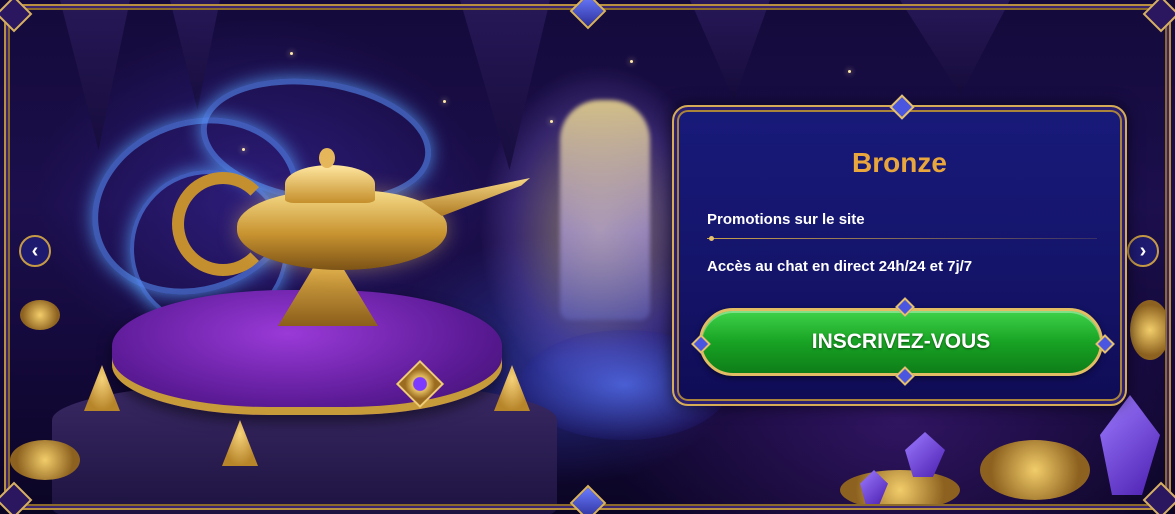 The width and height of the screenshot is (1175, 514). What do you see at coordinates (711, 238) in the screenshot?
I see `divider-dot` at bounding box center [711, 238].